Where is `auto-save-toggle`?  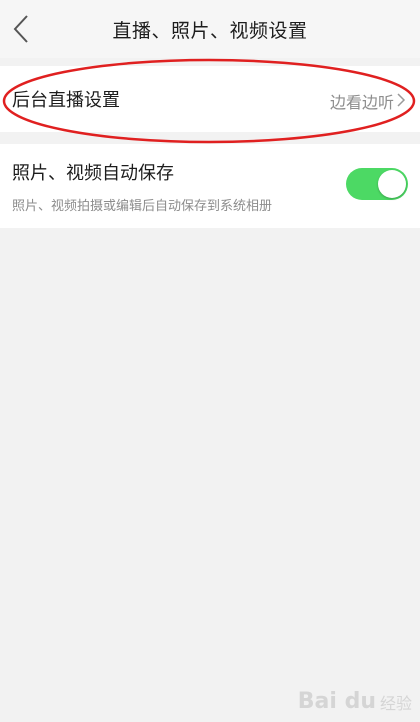
auto-save-toggle is located at coordinates (377, 184).